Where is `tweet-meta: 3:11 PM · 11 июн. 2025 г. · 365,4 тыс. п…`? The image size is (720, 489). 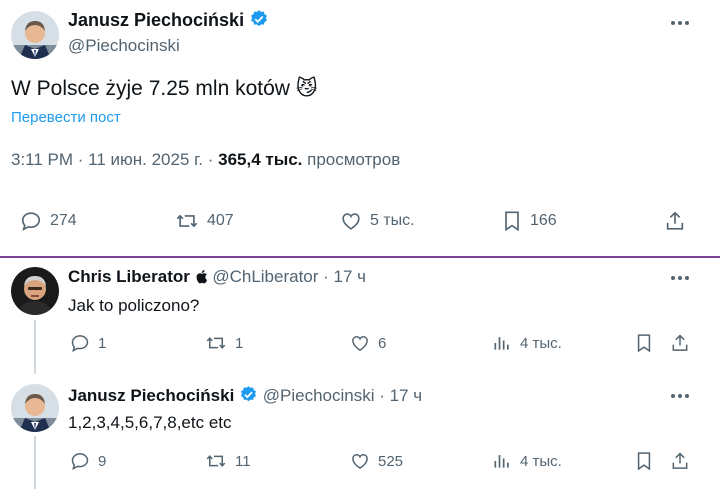 tweet-meta: 3:11 PM · 11 июн. 2025 г. · 365,4 тыс. п… is located at coordinates (205, 160).